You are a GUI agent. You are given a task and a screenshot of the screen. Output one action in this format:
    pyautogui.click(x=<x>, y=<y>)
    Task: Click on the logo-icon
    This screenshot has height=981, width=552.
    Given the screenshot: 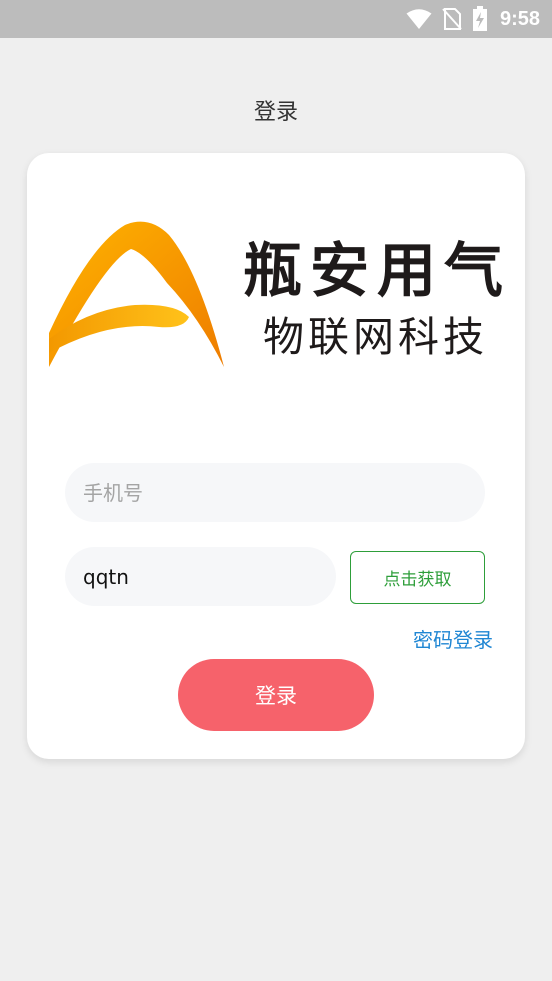 What is the action you would take?
    pyautogui.click(x=137, y=297)
    